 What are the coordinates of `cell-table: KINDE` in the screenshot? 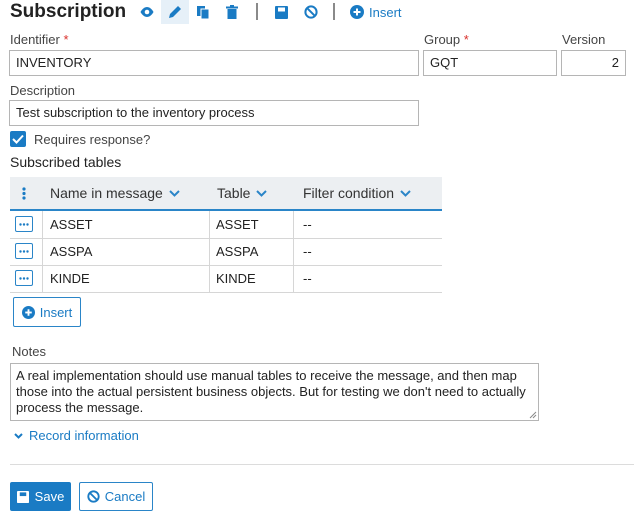 It's located at (236, 278).